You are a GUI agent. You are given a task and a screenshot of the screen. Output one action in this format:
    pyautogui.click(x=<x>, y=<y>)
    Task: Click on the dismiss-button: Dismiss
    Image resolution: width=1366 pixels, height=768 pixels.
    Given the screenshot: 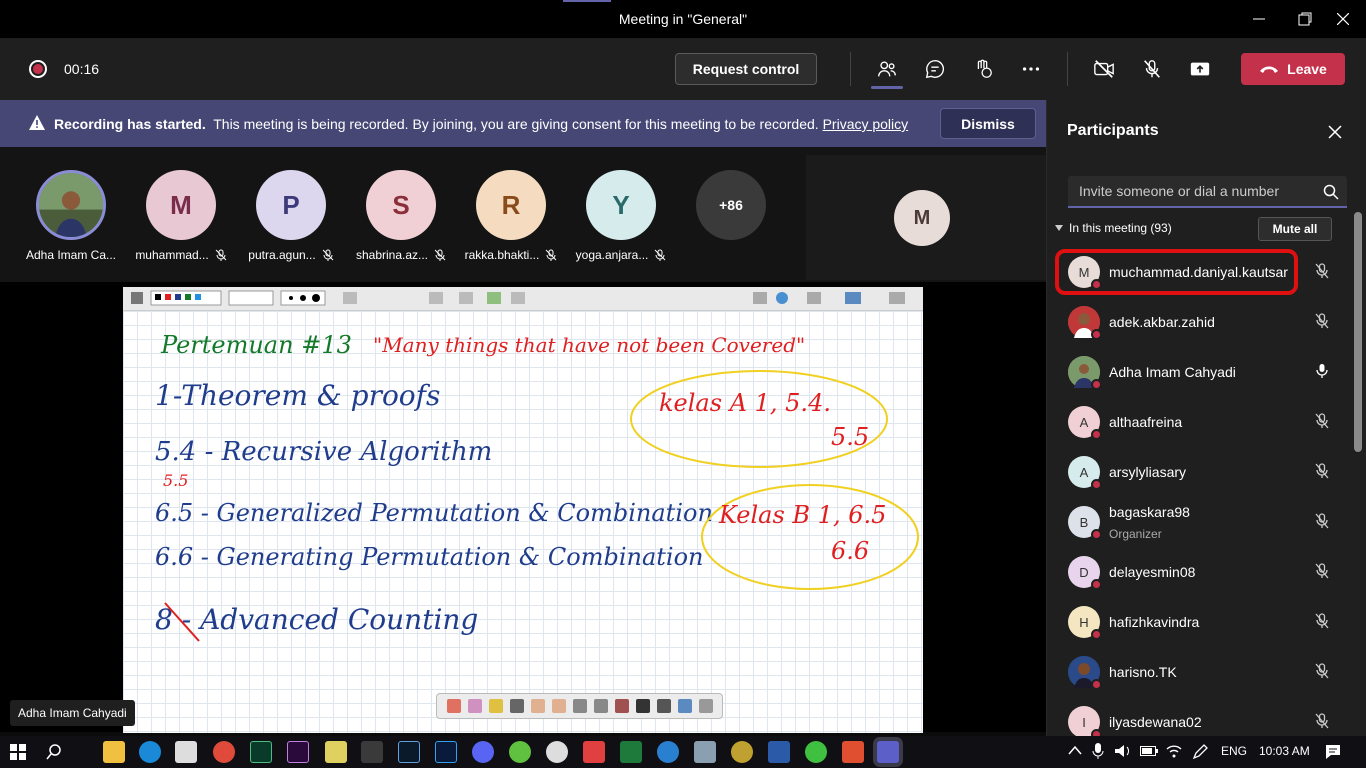 What is the action you would take?
    pyautogui.click(x=988, y=123)
    